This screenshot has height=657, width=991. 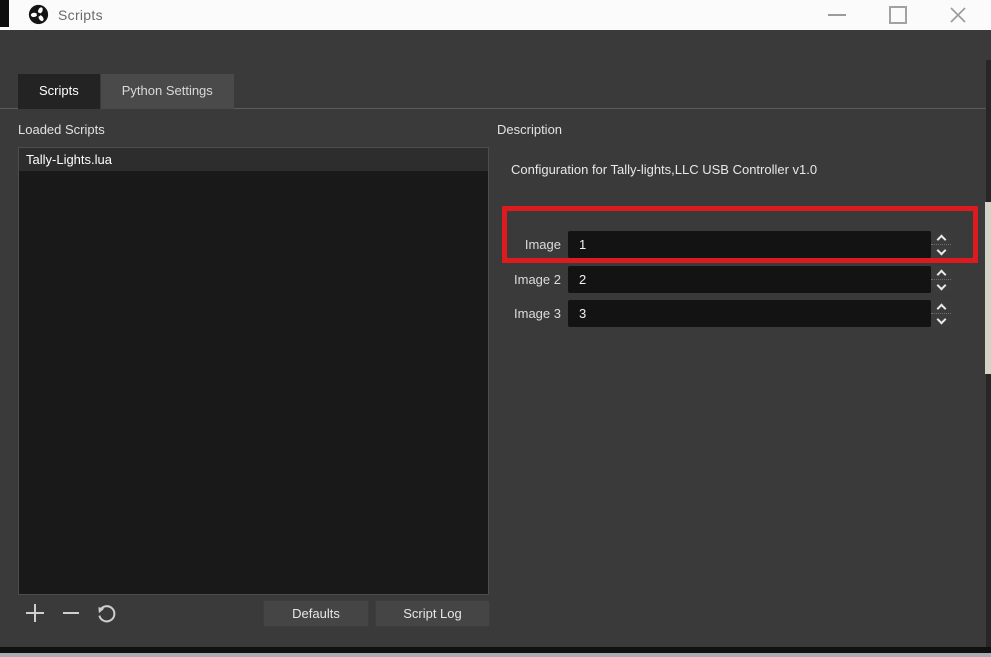 I want to click on loaded-scripts-heading: Loaded Scripts, so click(x=61, y=129).